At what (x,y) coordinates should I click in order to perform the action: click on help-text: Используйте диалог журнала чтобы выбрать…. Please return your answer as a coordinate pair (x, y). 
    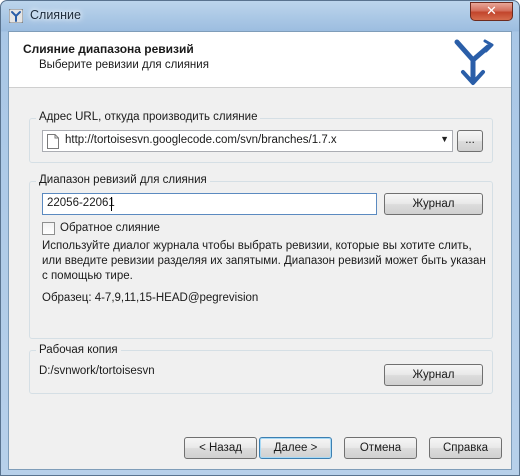
    Looking at the image, I should click on (264, 261).